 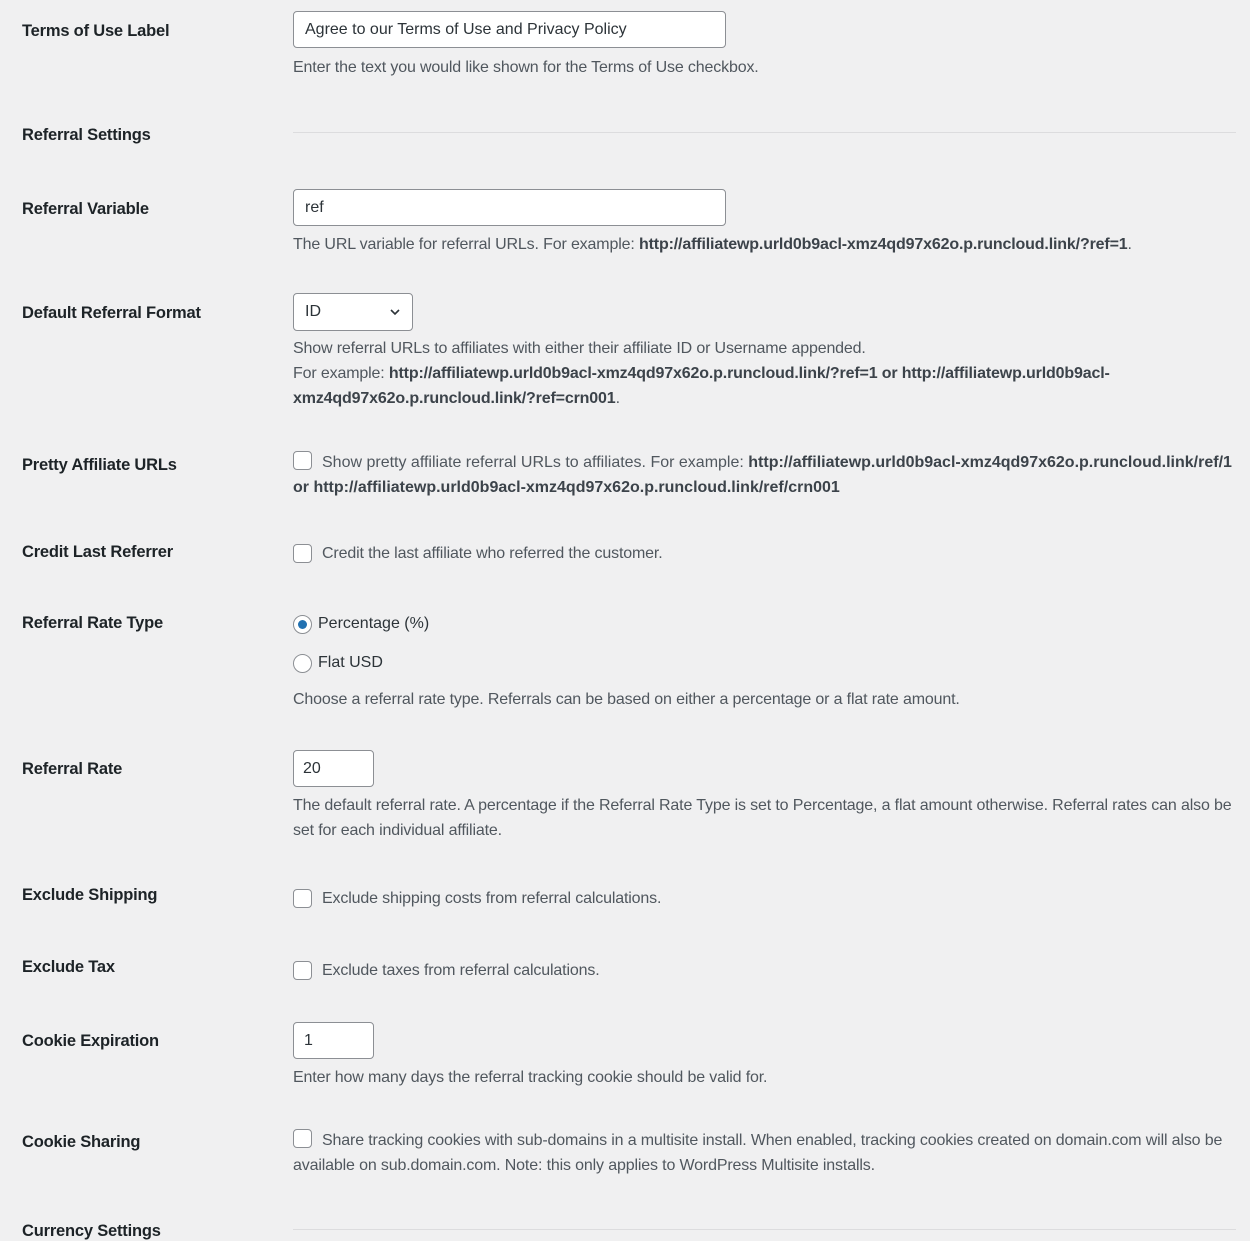 What do you see at coordinates (341, 373) in the screenshot?
I see `description-prefix: For example:` at bounding box center [341, 373].